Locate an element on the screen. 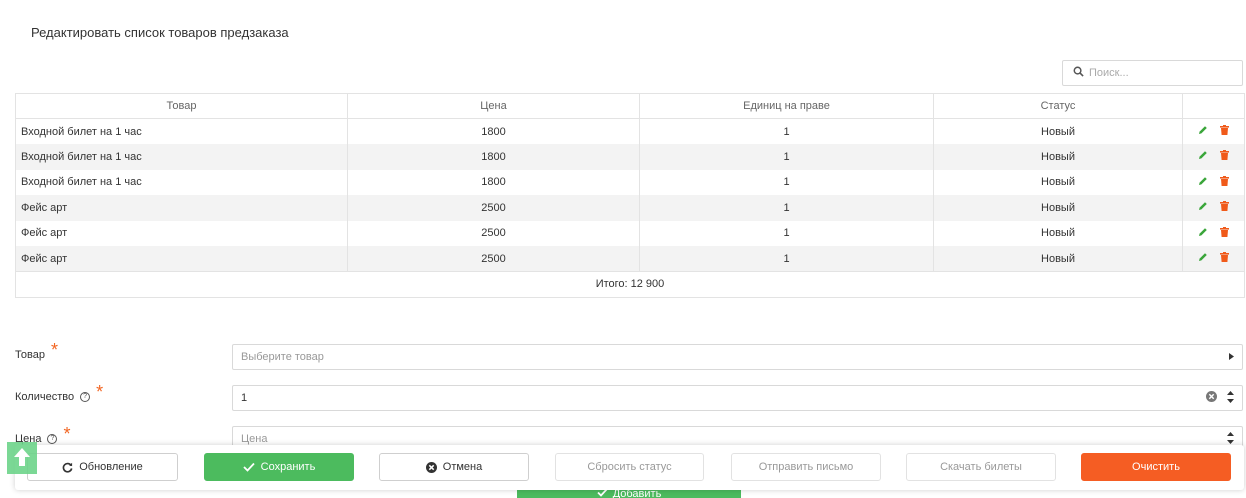 The height and width of the screenshot is (498, 1246). column-header-product: Товар is located at coordinates (181, 106).